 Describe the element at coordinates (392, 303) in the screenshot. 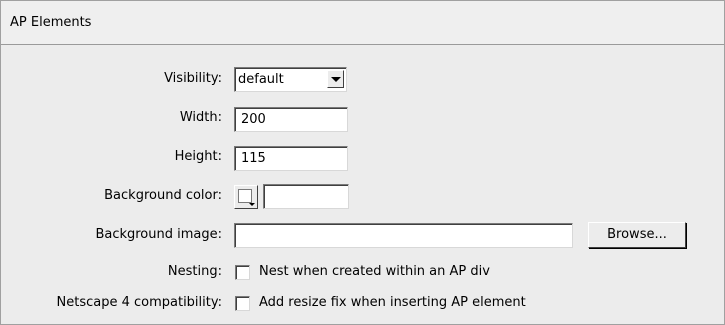

I see `netscape-checkbox-label: Add resize fix when inserting AP element` at that location.